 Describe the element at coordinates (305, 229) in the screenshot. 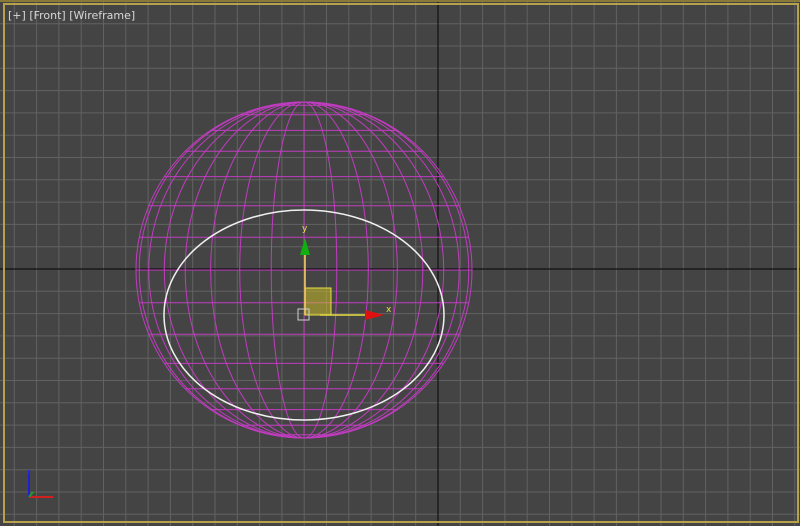

I see `gizmo-y-label: y` at that location.